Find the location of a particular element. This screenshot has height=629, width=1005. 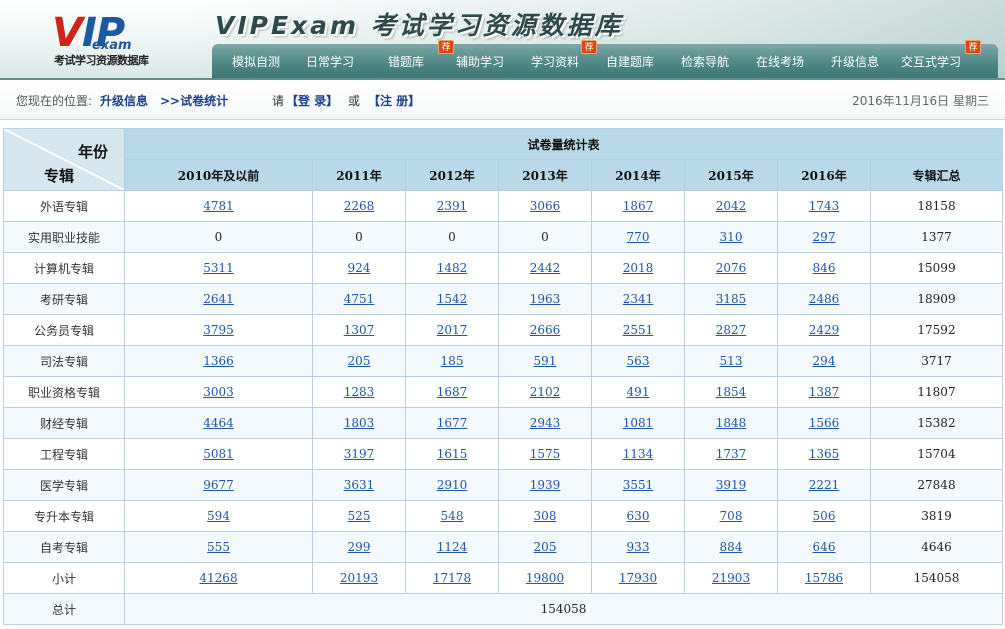

count-link: 1687 is located at coordinates (452, 392).